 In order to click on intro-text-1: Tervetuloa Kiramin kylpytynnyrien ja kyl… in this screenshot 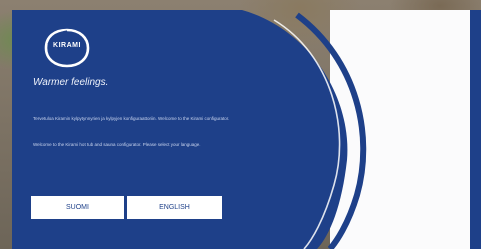, I will do `click(131, 118)`.